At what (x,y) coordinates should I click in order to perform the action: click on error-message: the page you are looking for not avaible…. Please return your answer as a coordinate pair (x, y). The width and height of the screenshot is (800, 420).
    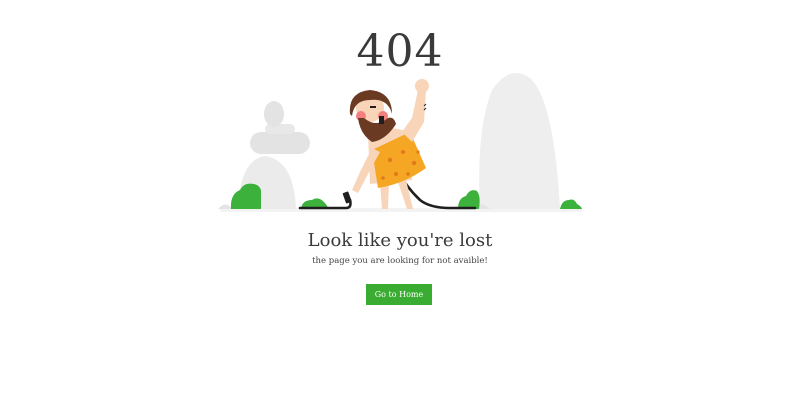
    Looking at the image, I should click on (400, 261).